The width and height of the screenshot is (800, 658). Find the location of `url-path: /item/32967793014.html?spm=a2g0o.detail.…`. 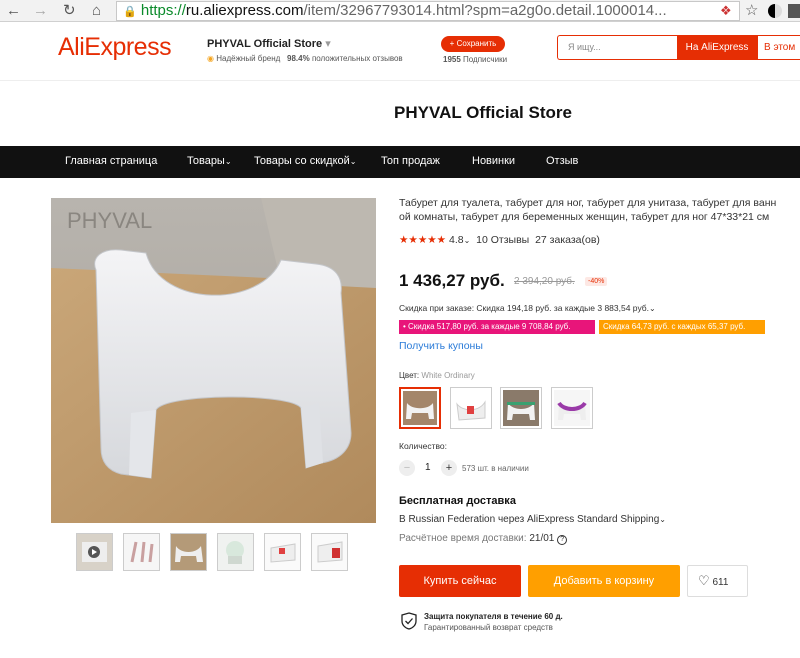

url-path: /item/32967793014.html?spm=a2g0o.detail.… is located at coordinates (485, 10).